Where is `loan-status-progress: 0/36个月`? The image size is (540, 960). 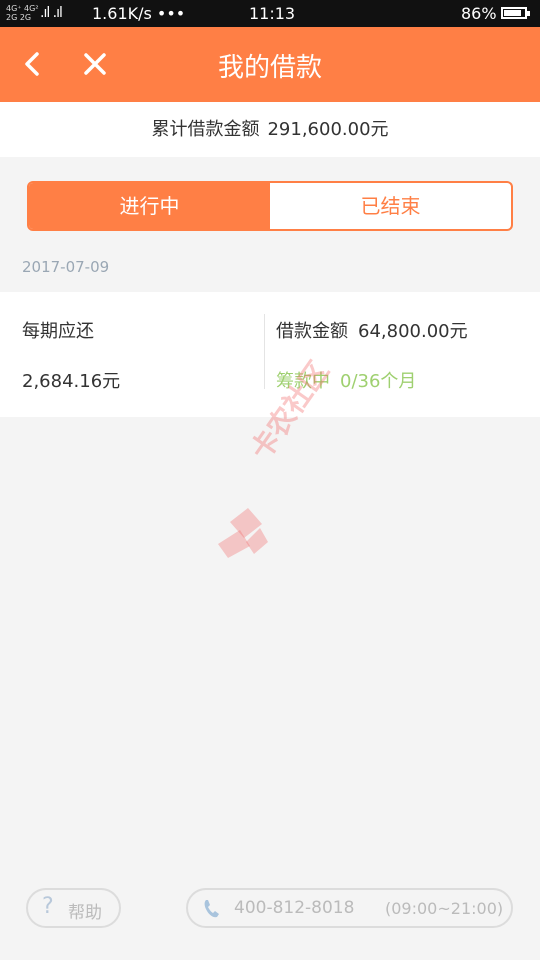
loan-status-progress: 0/36个月 is located at coordinates (378, 381).